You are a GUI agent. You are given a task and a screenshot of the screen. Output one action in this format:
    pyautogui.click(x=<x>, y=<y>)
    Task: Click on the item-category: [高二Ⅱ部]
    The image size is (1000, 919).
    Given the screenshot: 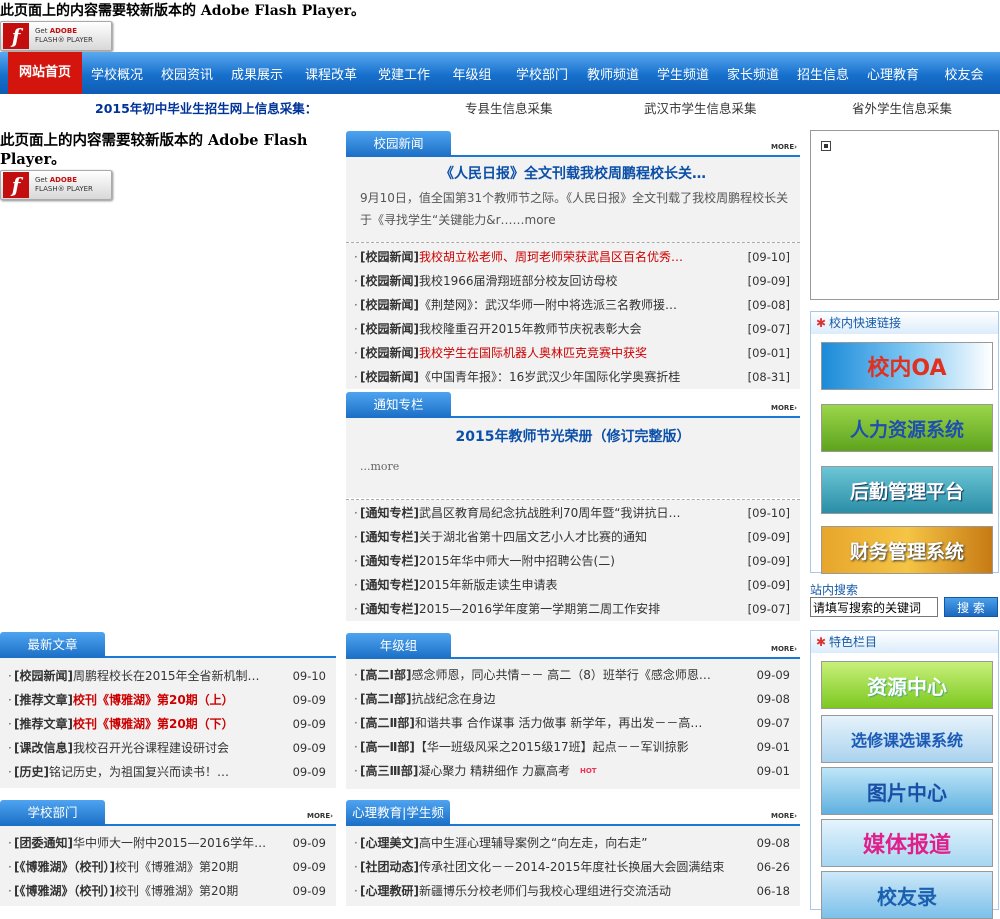 What is the action you would take?
    pyautogui.click(x=387, y=723)
    